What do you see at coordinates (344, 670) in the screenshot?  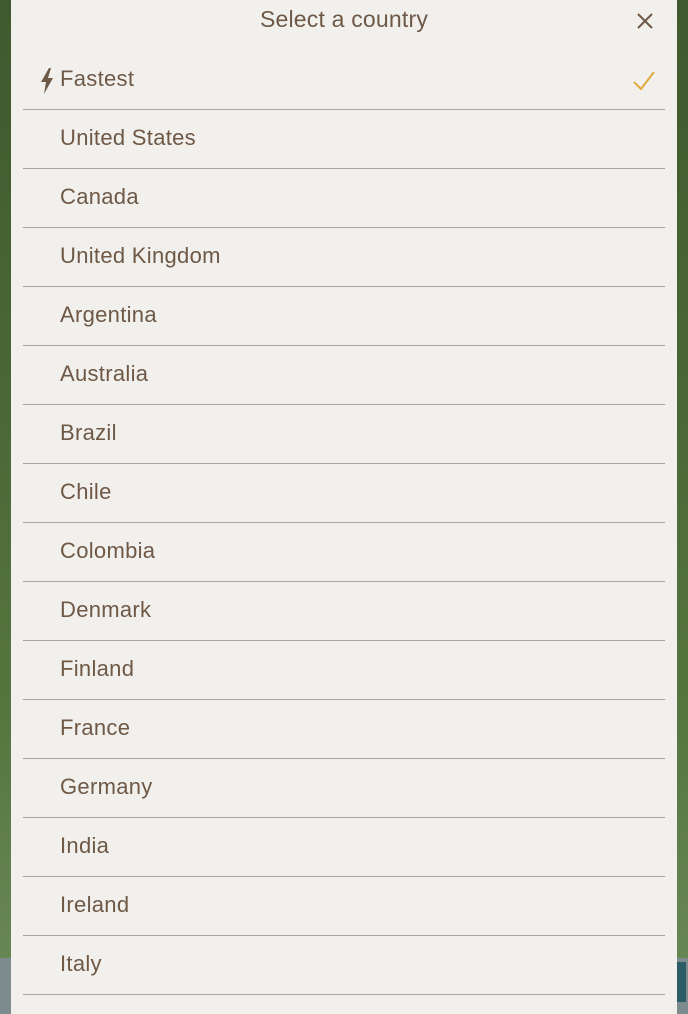 I see `country-item-finland: Finland` at bounding box center [344, 670].